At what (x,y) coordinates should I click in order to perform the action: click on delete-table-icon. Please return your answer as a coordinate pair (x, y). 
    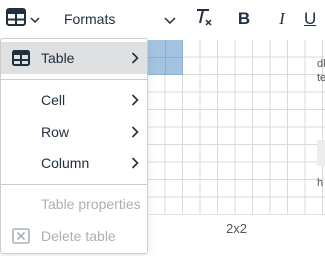
    Looking at the image, I should click on (21, 237).